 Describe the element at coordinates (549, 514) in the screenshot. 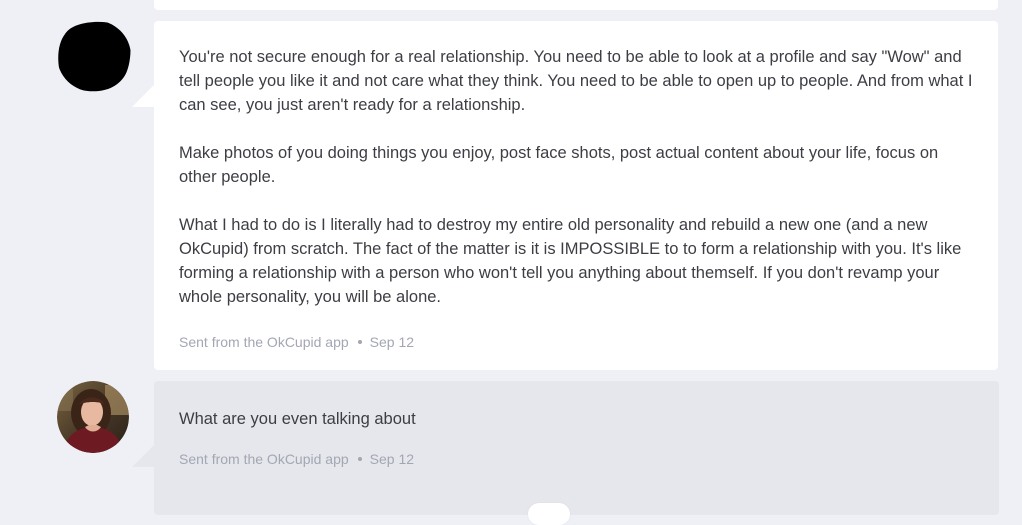

I see `scroll-to-bottom-button` at that location.